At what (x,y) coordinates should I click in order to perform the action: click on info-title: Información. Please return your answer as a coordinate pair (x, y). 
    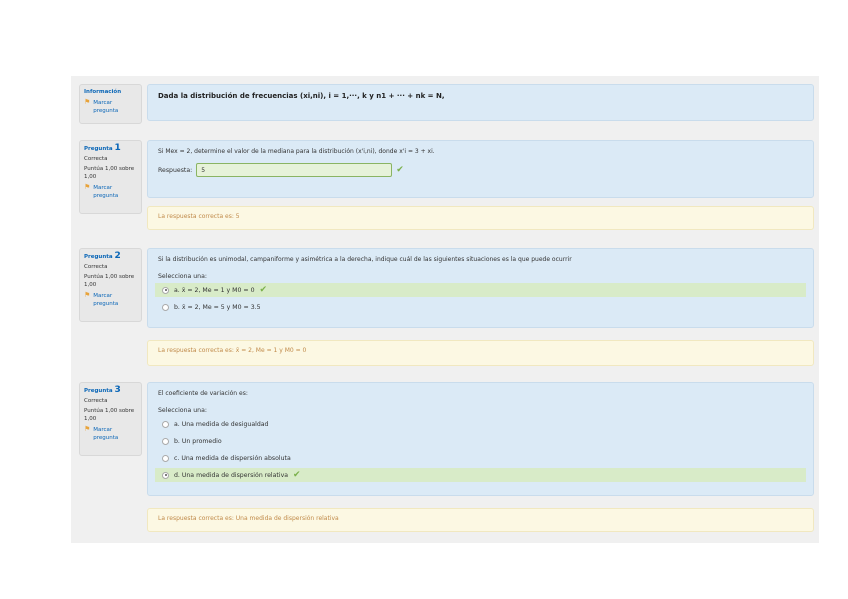
    Looking at the image, I should click on (103, 92).